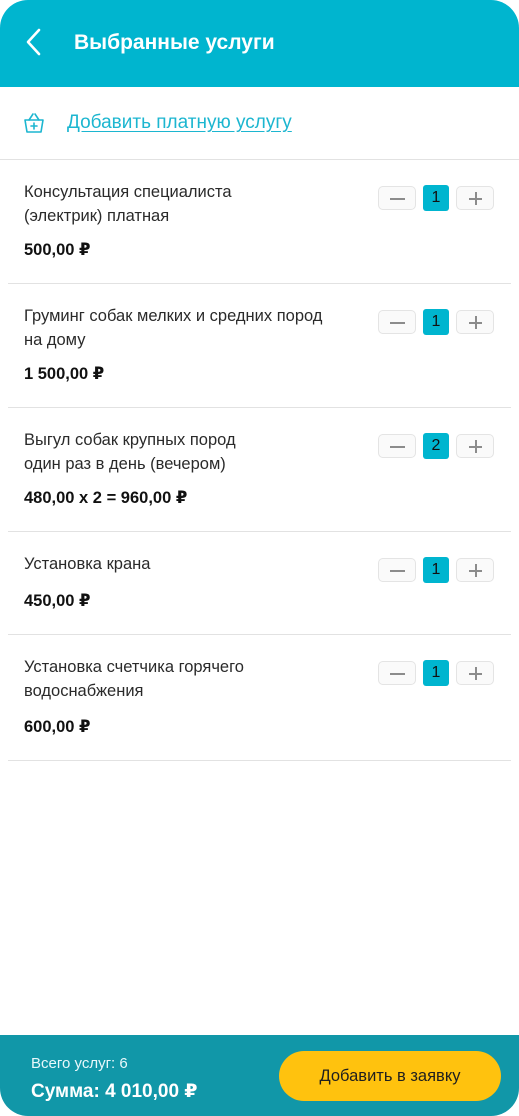 The image size is (519, 1116). Describe the element at coordinates (55, 340) in the screenshot. I see `service-name-line: на дому` at that location.